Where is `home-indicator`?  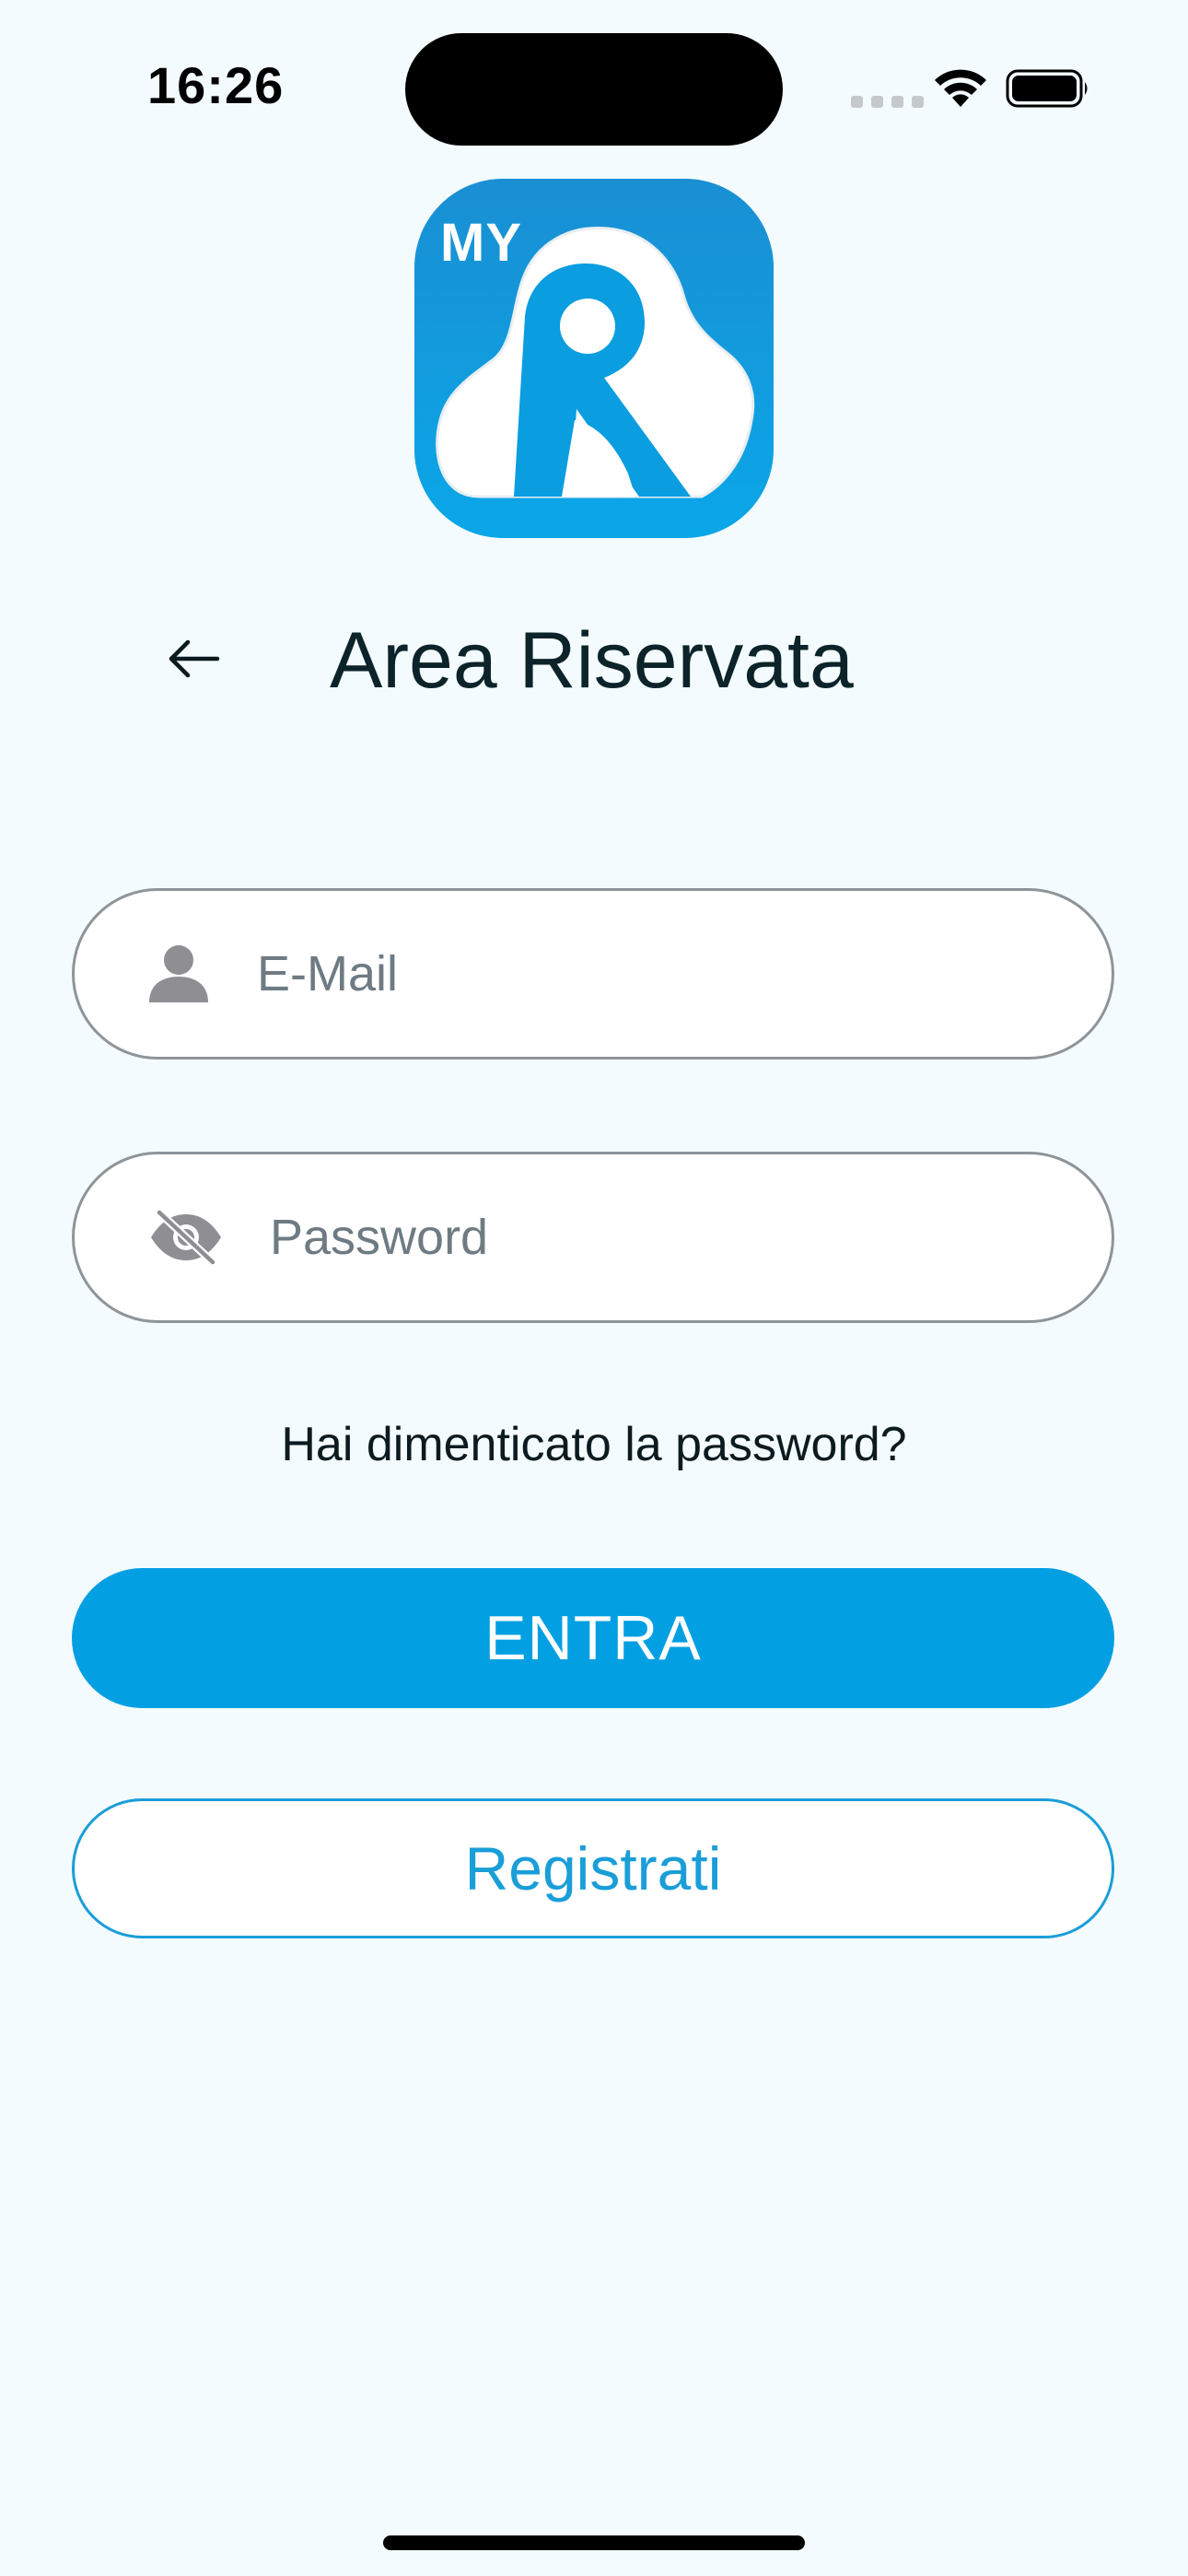
home-indicator is located at coordinates (594, 2542).